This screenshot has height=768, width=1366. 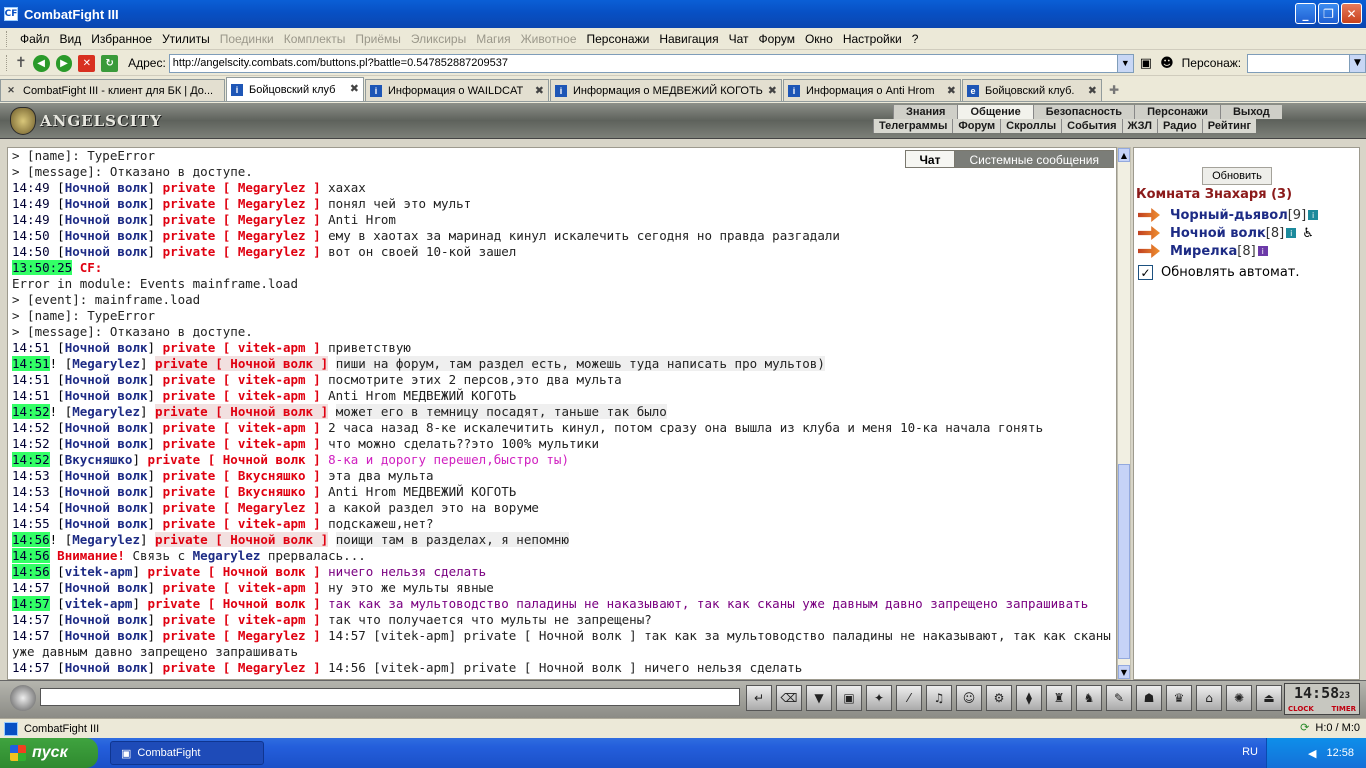 What do you see at coordinates (1305, 13) in the screenshot?
I see `minimize-button: _` at bounding box center [1305, 13].